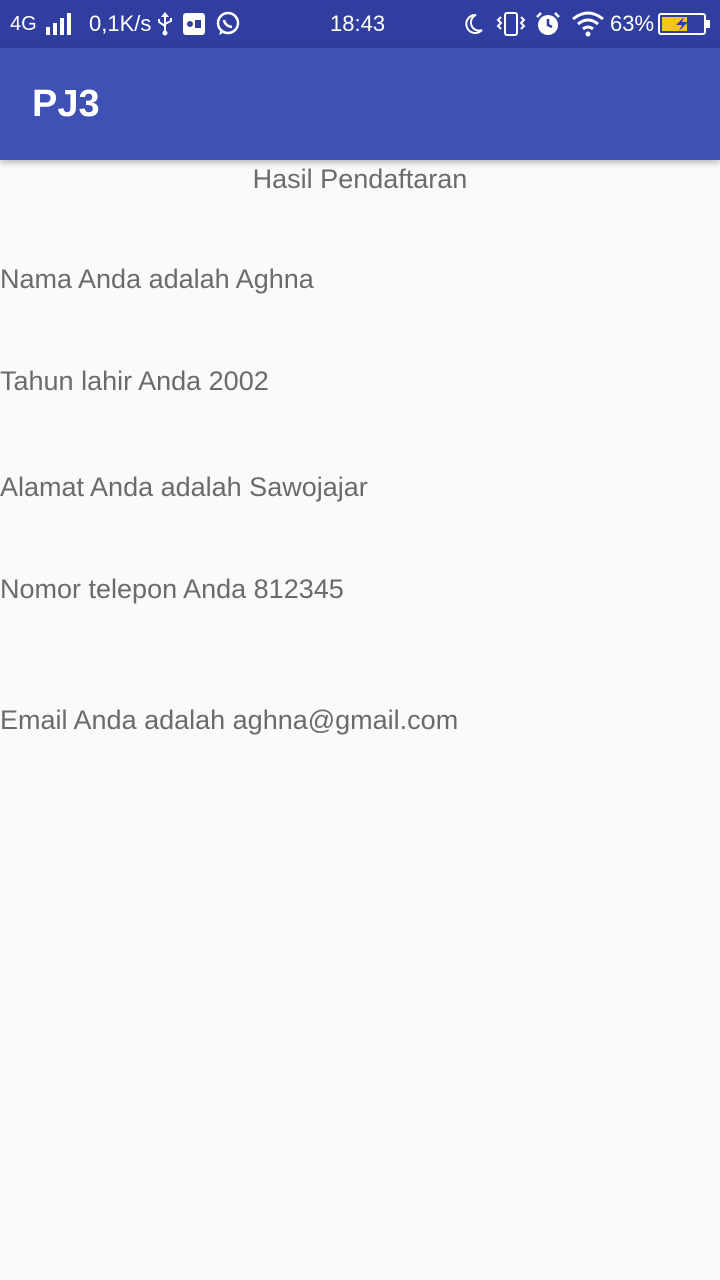 The width and height of the screenshot is (720, 1280). Describe the element at coordinates (194, 24) in the screenshot. I see `sd-icon` at that location.